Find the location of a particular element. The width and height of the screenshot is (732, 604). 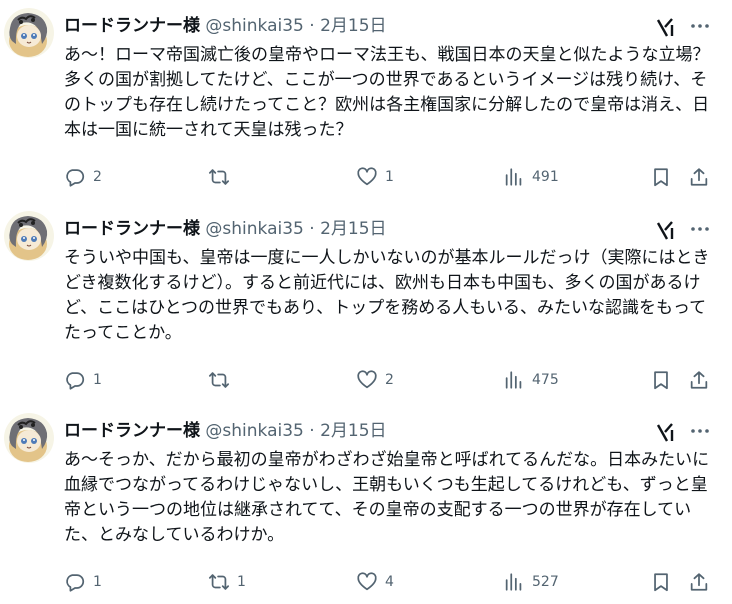

action-bar: 1 1 4 527 is located at coordinates (366, 582).